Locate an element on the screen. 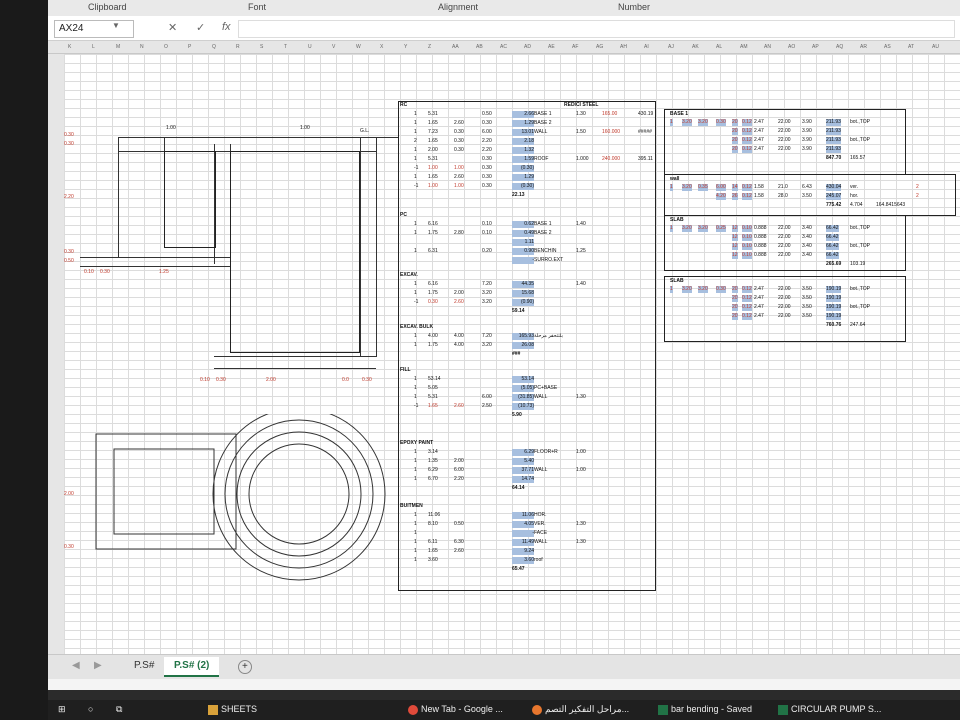 The width and height of the screenshot is (960, 720). table-cell: 1.75 is located at coordinates (433, 293).